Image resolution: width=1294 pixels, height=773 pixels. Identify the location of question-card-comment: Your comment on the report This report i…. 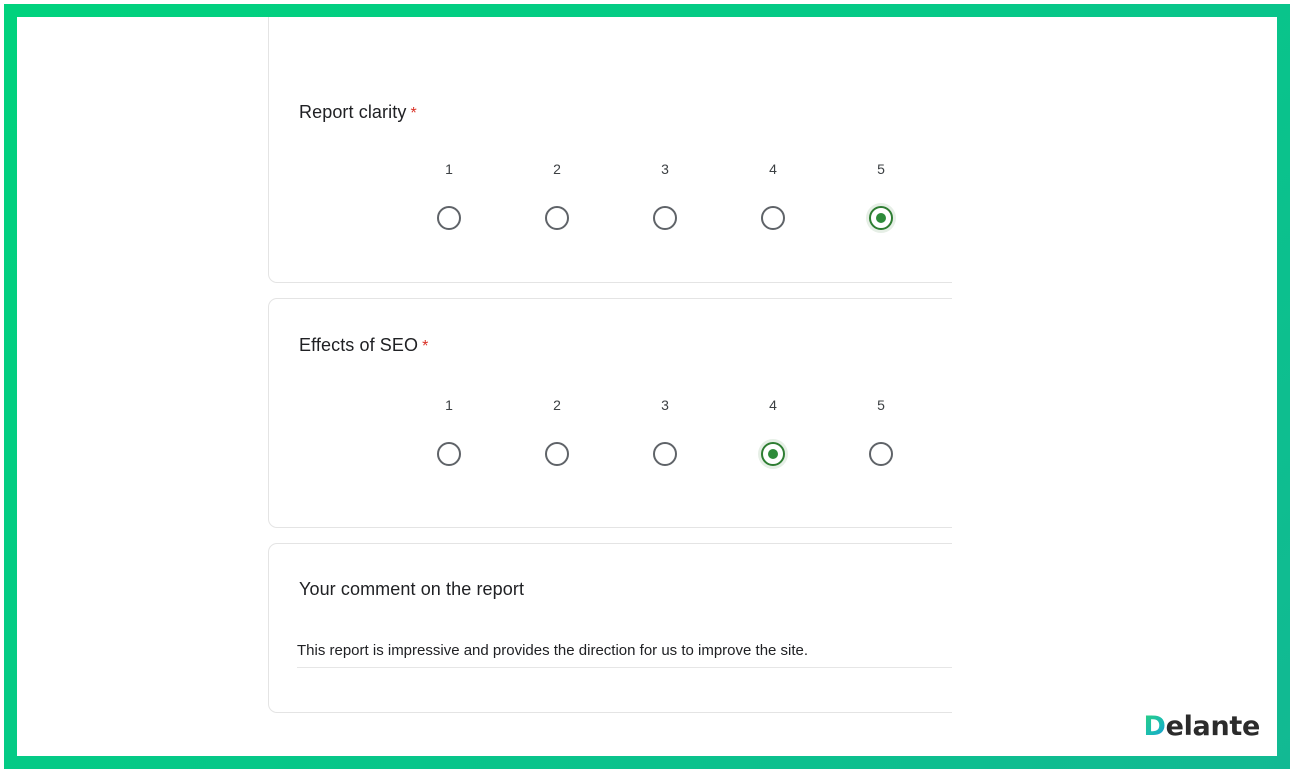
(610, 628).